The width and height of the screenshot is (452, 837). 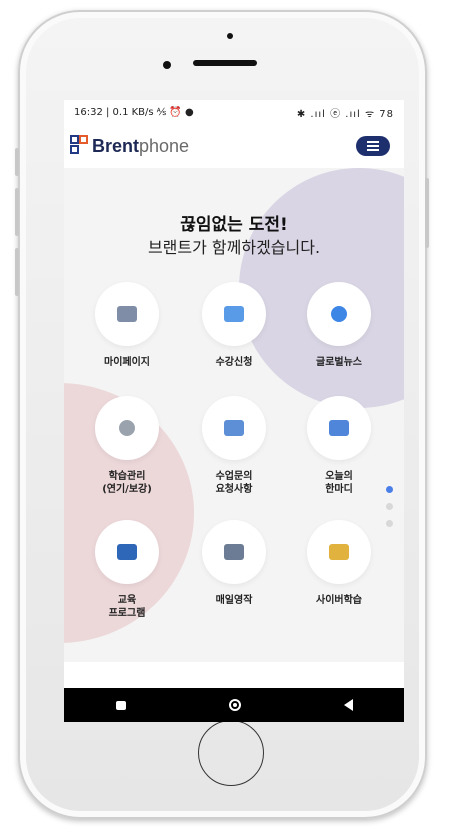 I want to click on award-icon, so click(x=127, y=428).